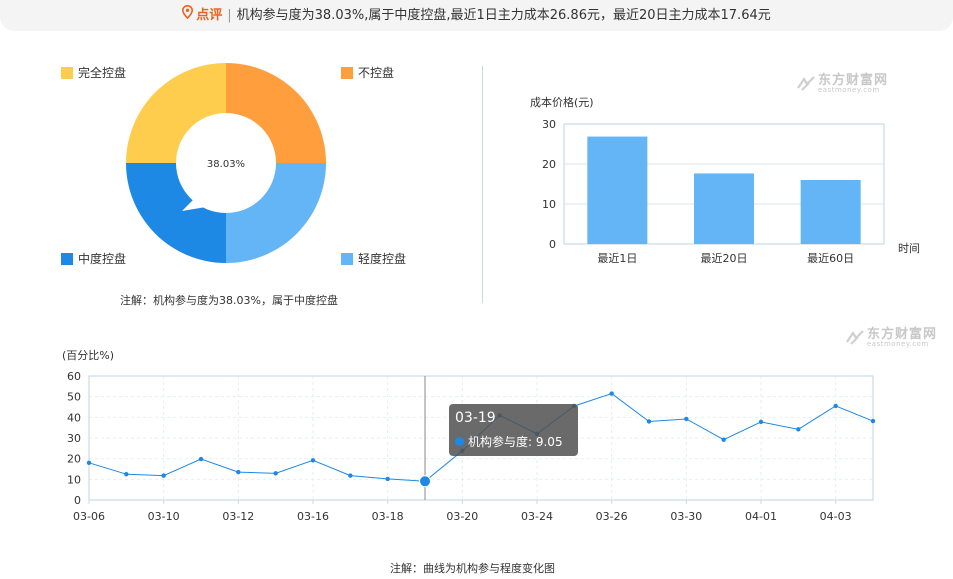 This screenshot has width=953, height=579. I want to click on line-xtick-label: 03-16, so click(313, 516).